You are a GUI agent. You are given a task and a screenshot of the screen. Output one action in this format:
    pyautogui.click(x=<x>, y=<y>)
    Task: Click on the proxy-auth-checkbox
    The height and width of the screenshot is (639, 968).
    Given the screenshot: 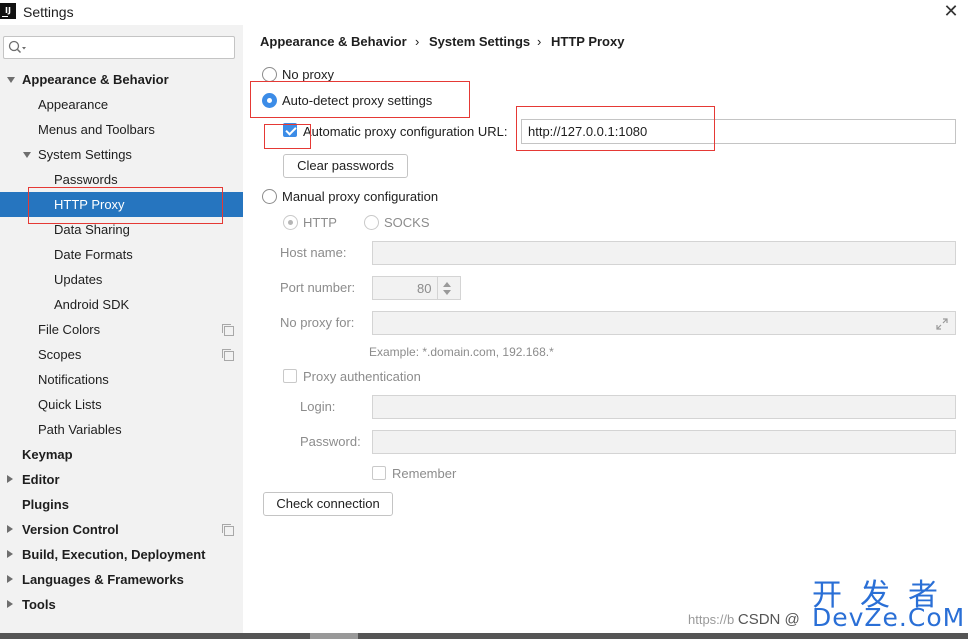 What is the action you would take?
    pyautogui.click(x=290, y=376)
    